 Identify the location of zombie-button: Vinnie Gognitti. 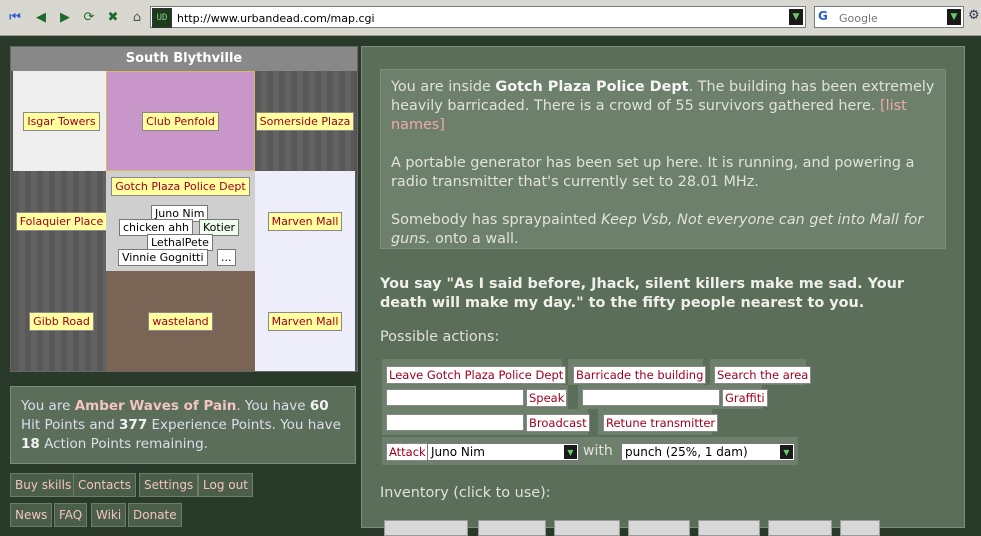
(163, 257).